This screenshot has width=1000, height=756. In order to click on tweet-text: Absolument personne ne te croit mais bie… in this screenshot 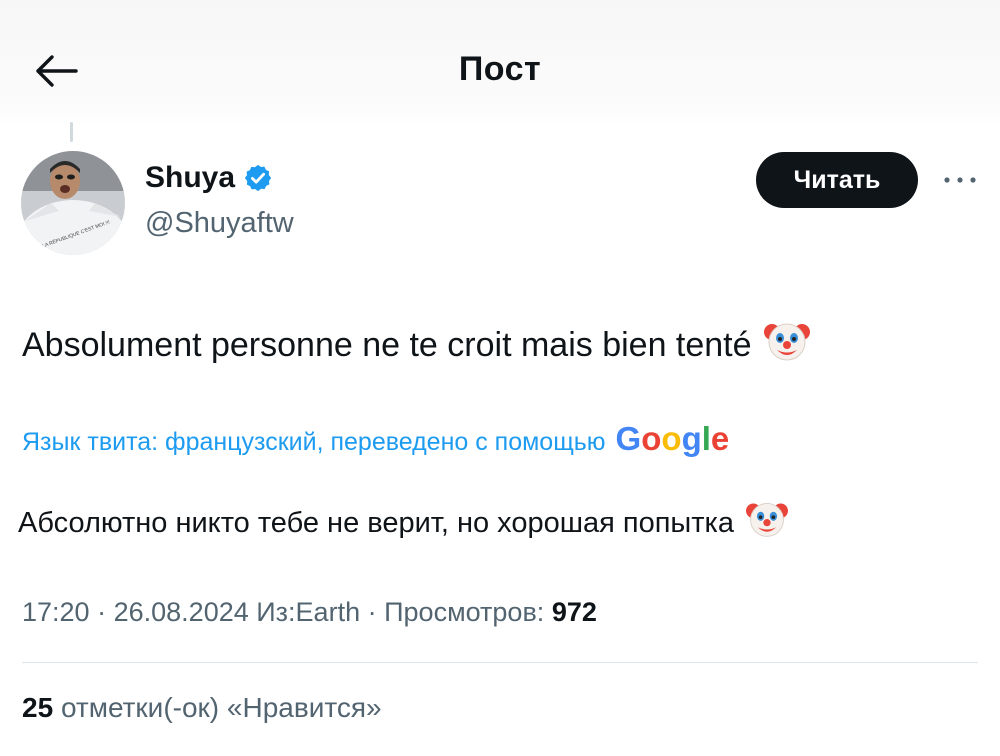, I will do `click(416, 345)`.